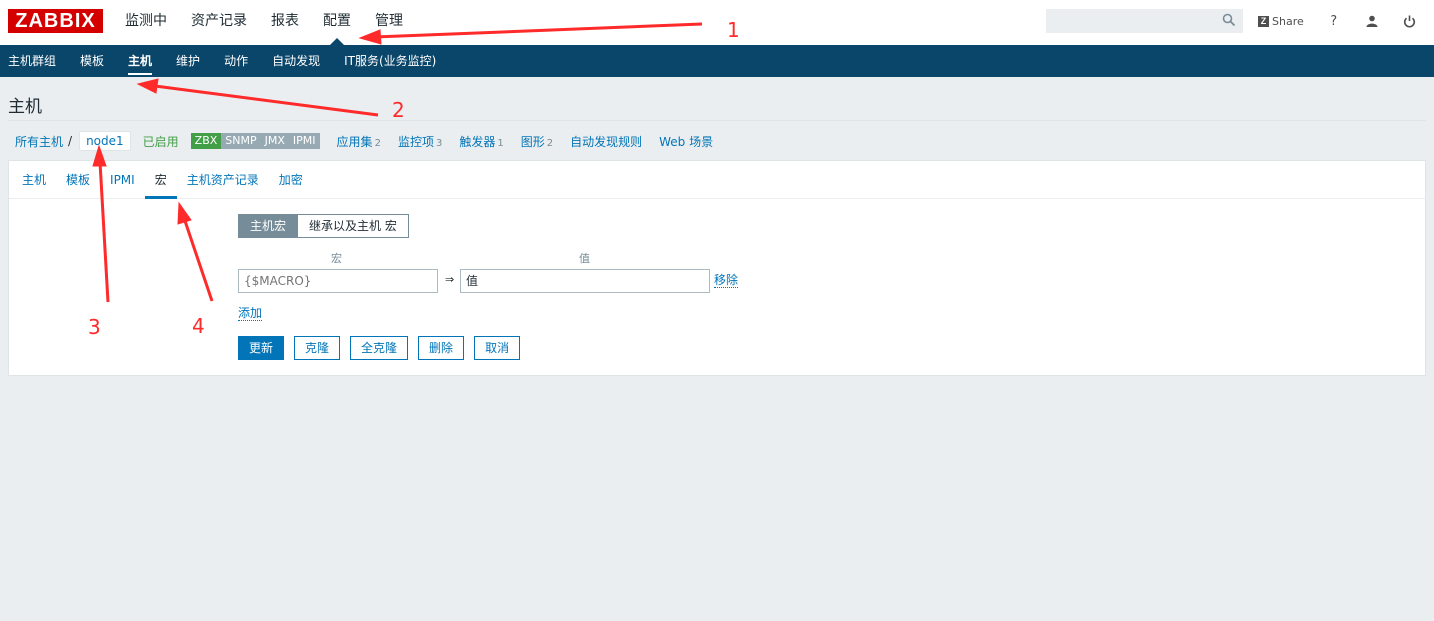 This screenshot has width=1434, height=621. I want to click on menu-reports: 报表, so click(285, 22).